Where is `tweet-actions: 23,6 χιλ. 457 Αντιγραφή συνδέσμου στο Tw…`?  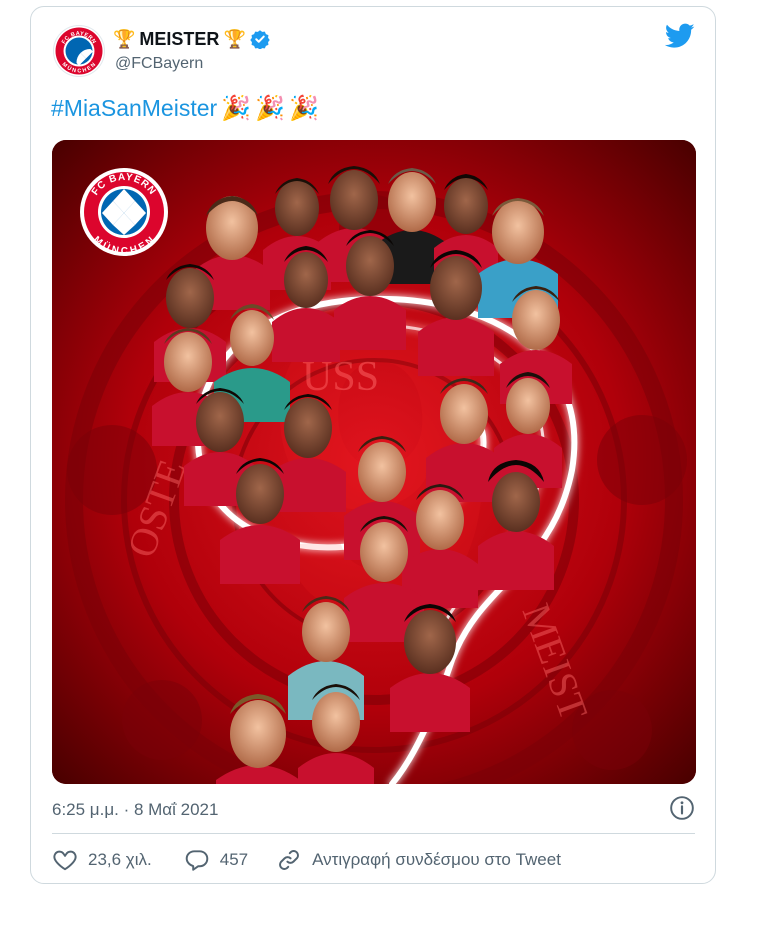 tweet-actions: 23,6 χιλ. 457 Αντιγραφή συνδέσμου στο Tw… is located at coordinates (306, 860).